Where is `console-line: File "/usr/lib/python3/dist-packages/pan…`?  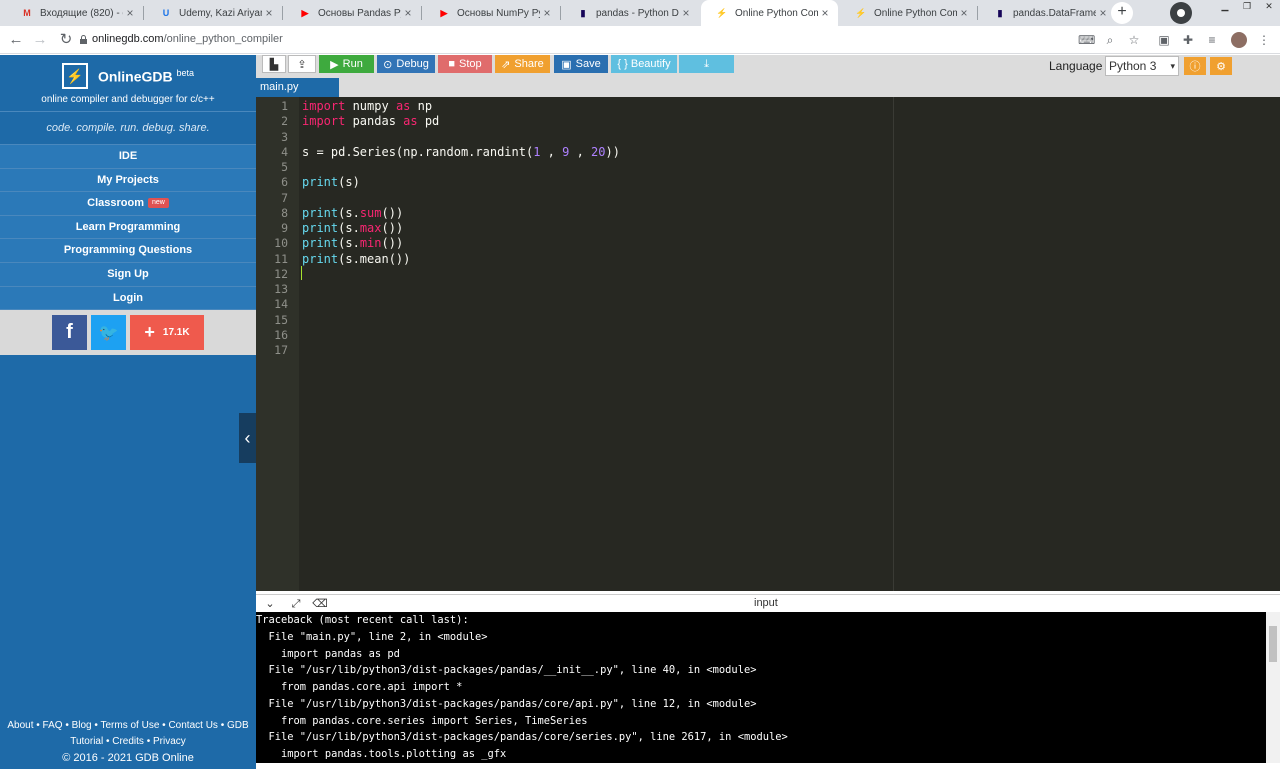
console-line: File "/usr/lib/python3/dist-packages/pan… is located at coordinates (506, 703).